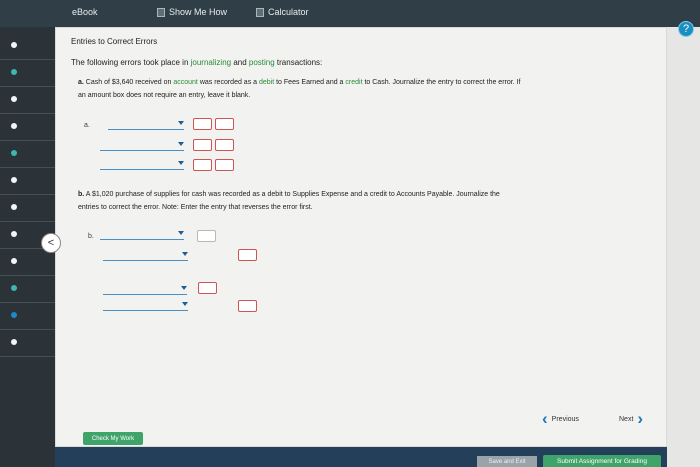  What do you see at coordinates (185, 82) in the screenshot?
I see `account-link: account` at bounding box center [185, 82].